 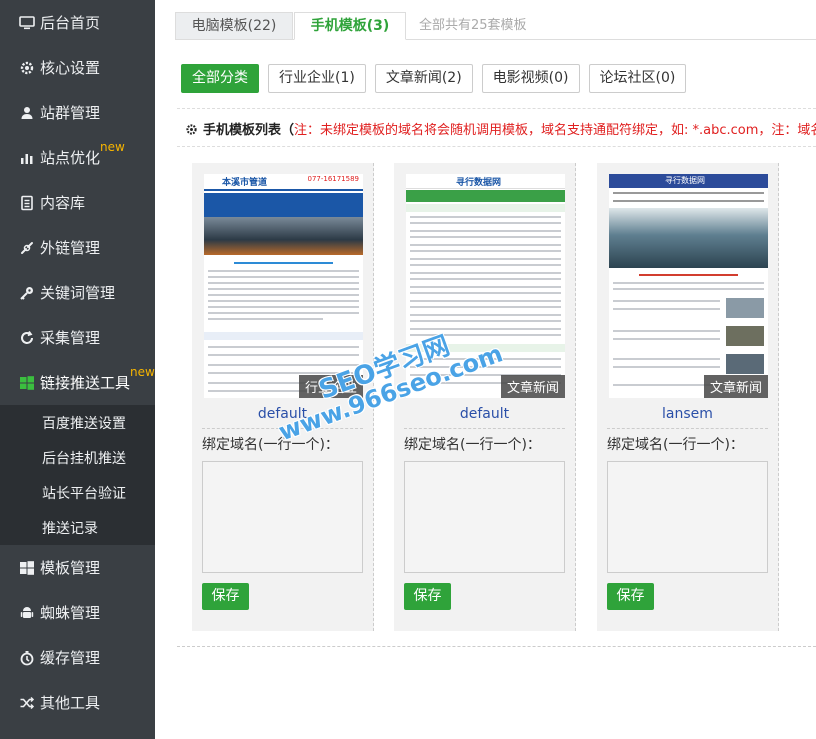 What do you see at coordinates (70, 568) in the screenshot?
I see `nav-label: 模板管理` at bounding box center [70, 568].